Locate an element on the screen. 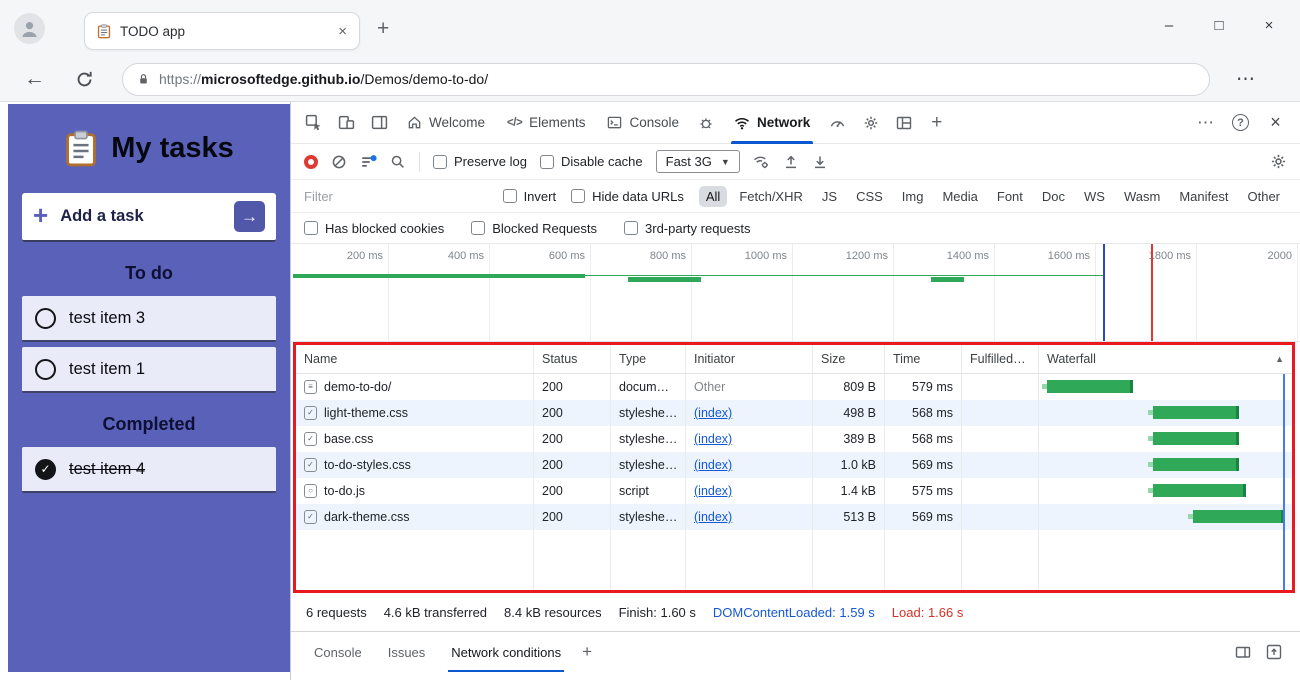  window-close-button: × is located at coordinates (1269, 25).